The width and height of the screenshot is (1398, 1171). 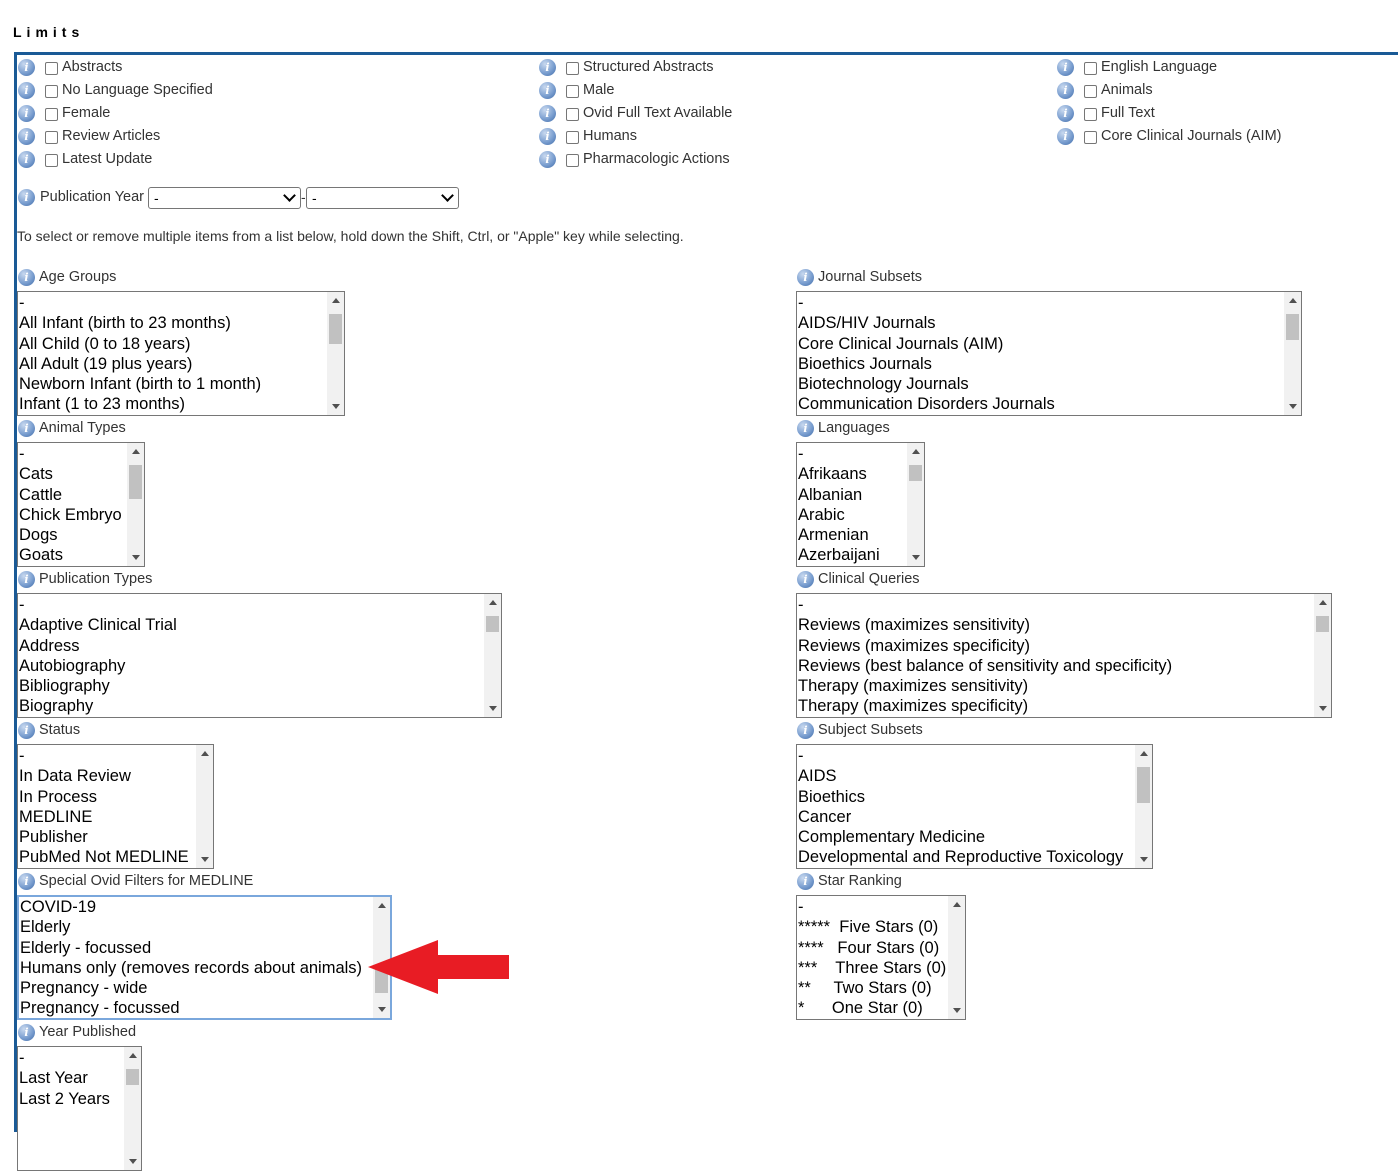 What do you see at coordinates (251, 706) in the screenshot?
I see `publication-types-option: Biography` at bounding box center [251, 706].